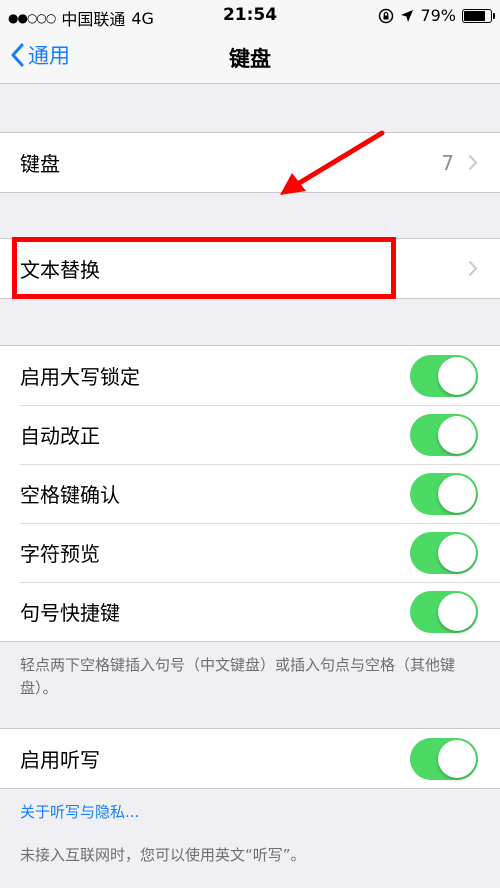 The image size is (500, 888). Describe the element at coordinates (238, 676) in the screenshot. I see `period-shortcut-note: 轻点两下空格键插入句号（中文键盘）或插入句点与空格（其他键盘）。` at that location.